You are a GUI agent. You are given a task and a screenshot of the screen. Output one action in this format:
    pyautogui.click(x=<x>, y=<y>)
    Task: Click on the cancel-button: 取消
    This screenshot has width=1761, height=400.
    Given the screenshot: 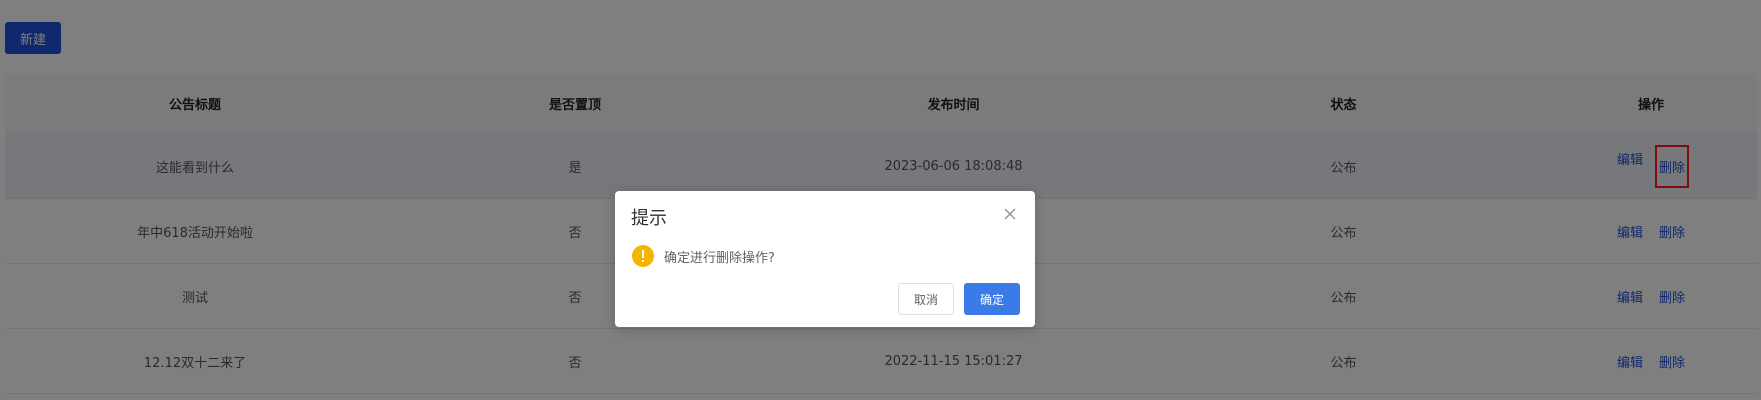 What is the action you would take?
    pyautogui.click(x=926, y=299)
    